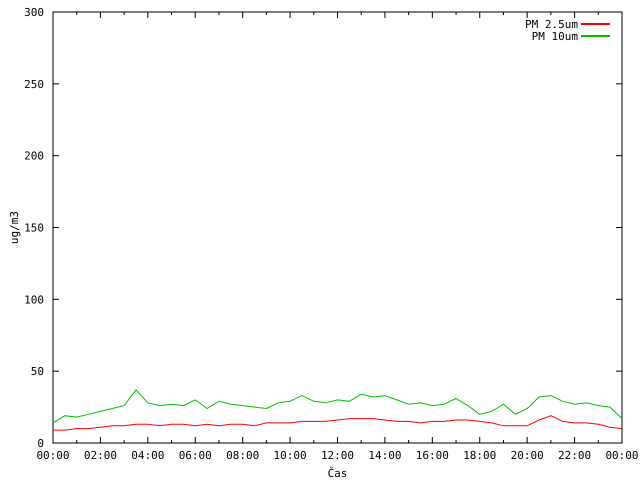 Image resolution: width=640 pixels, height=480 pixels. I want to click on x-tick-label: 18:00, so click(479, 455).